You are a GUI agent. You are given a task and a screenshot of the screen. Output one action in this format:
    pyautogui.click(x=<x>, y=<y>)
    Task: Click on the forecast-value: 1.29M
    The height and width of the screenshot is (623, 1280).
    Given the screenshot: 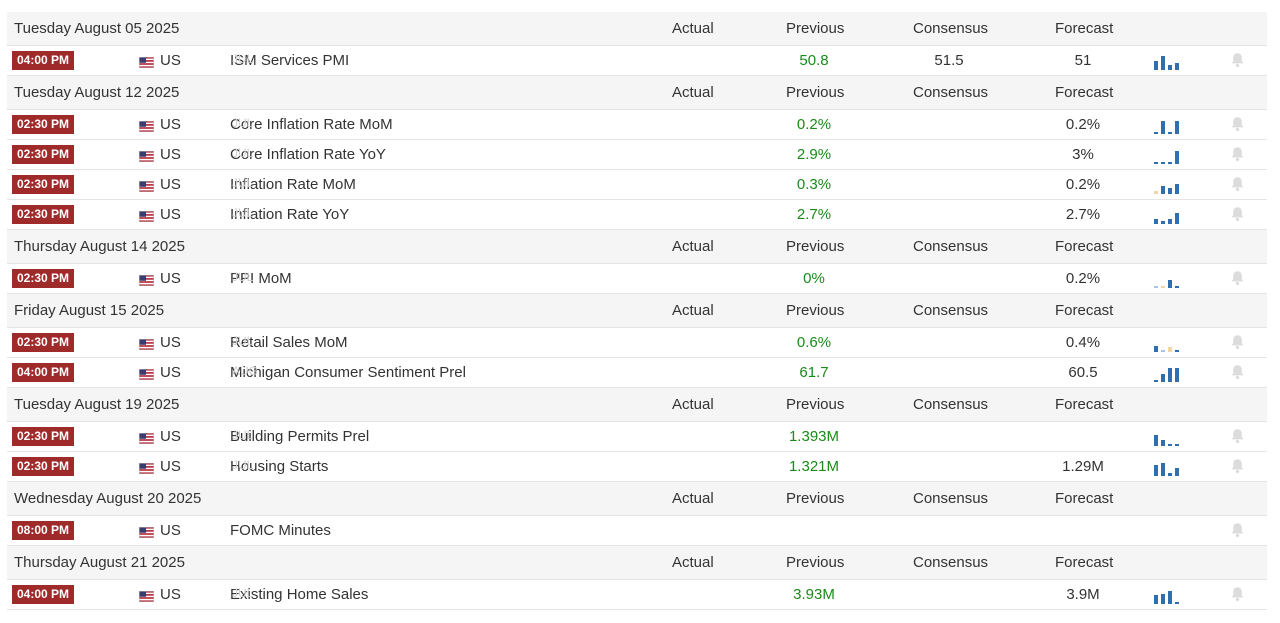 What is the action you would take?
    pyautogui.click(x=1083, y=466)
    